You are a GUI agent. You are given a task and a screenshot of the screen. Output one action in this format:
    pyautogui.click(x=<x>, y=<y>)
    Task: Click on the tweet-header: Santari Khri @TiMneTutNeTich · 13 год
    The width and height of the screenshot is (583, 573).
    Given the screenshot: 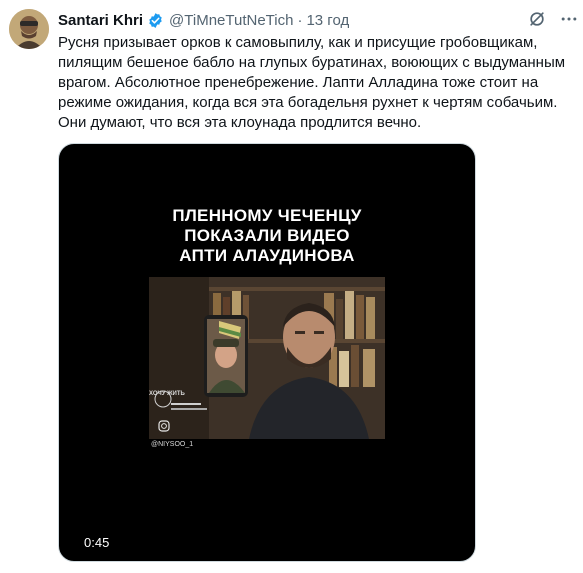 What is the action you would take?
    pyautogui.click(x=315, y=20)
    